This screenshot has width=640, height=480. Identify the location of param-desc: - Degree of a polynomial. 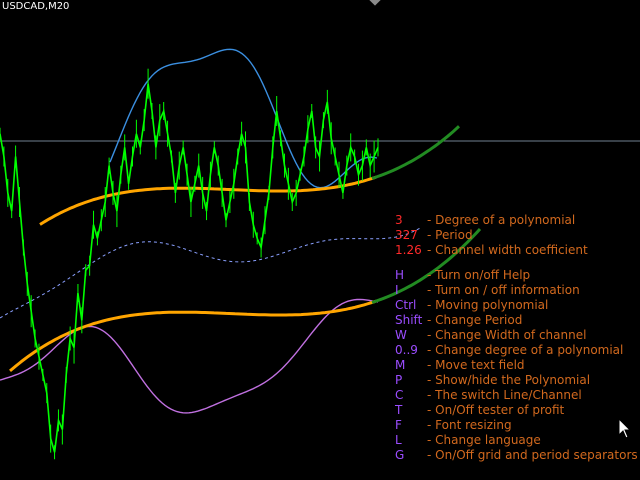
(501, 220).